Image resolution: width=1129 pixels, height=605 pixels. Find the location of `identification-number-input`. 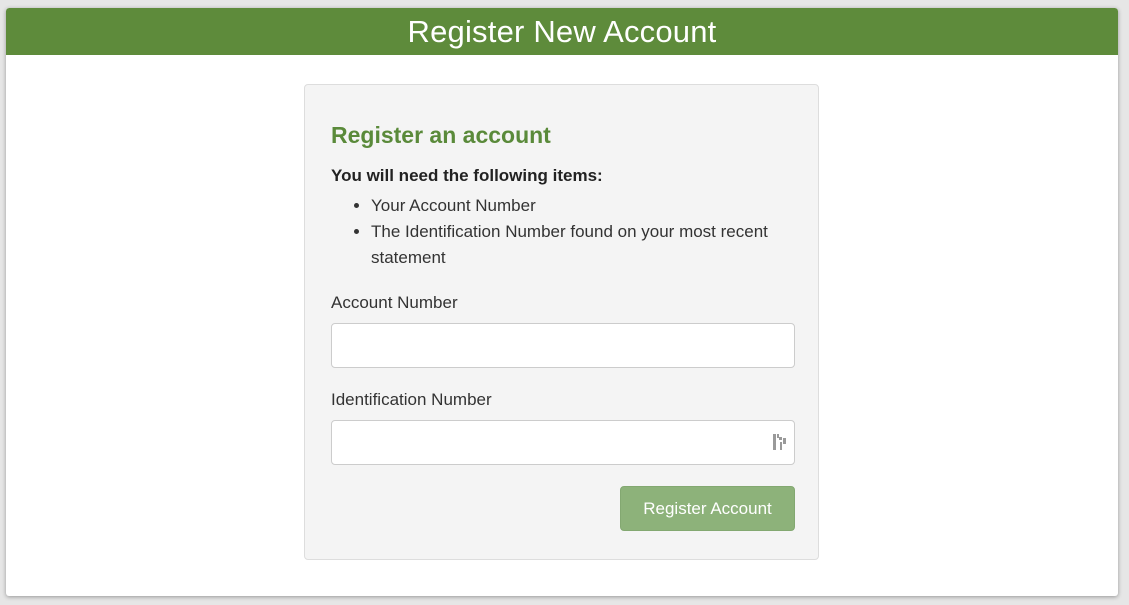

identification-number-input is located at coordinates (563, 442).